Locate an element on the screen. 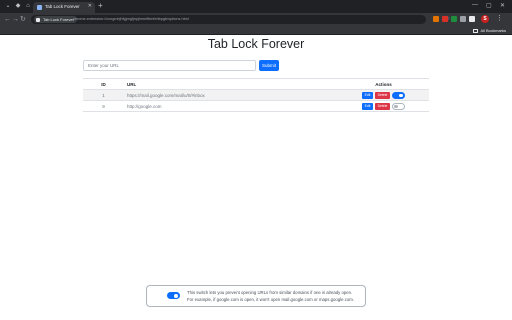  row-url: https://mail.google.com/mail/u/0/#inbox is located at coordinates (231, 95).